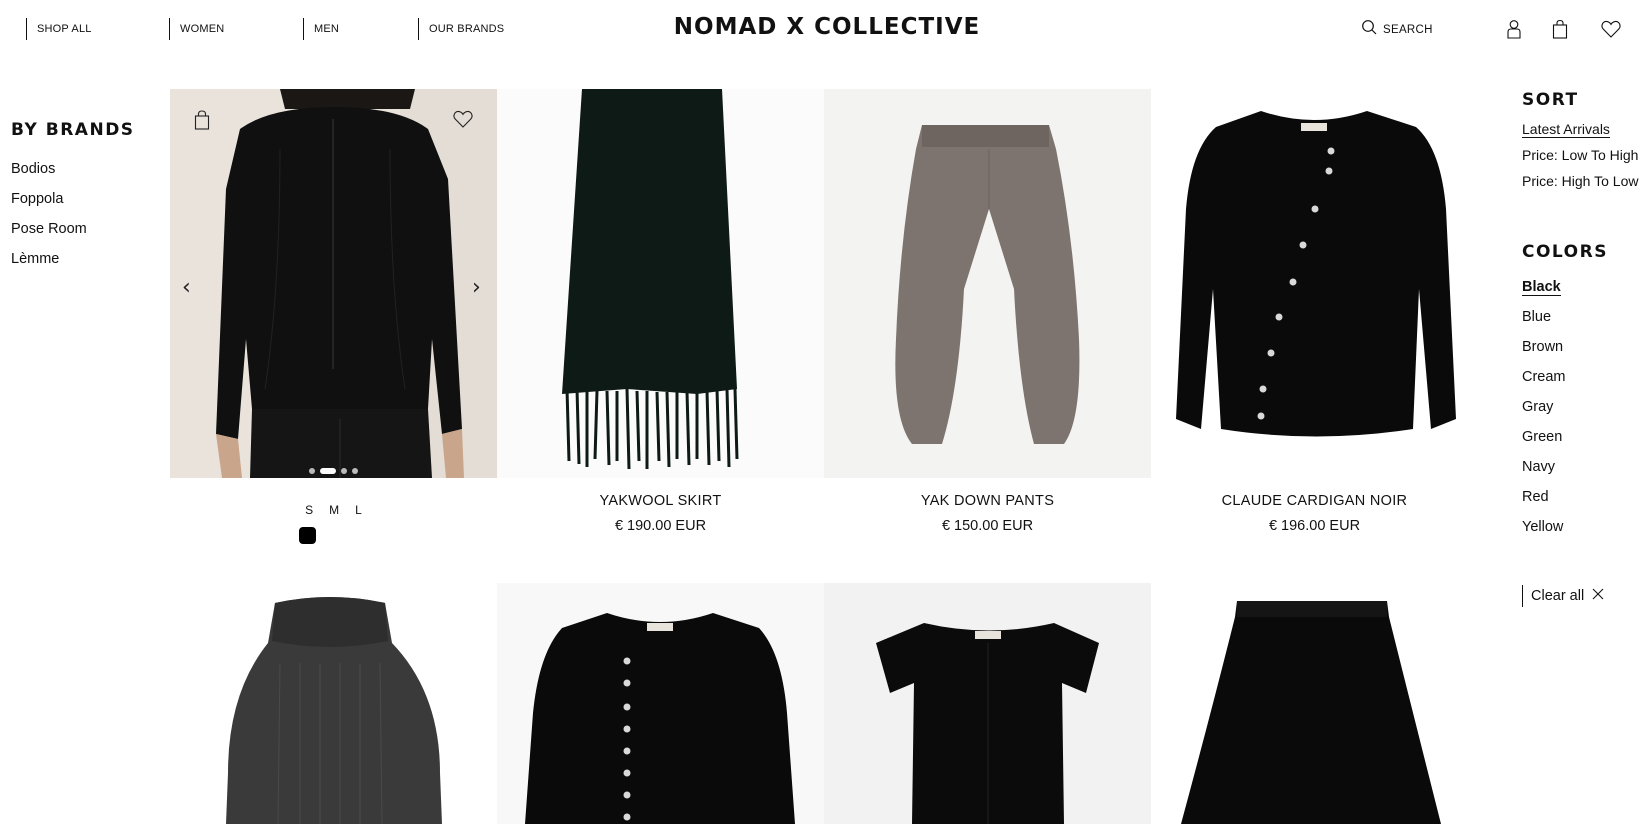 This screenshot has width=1648, height=824. I want to click on clear-all-button: Clear all, so click(1563, 596).